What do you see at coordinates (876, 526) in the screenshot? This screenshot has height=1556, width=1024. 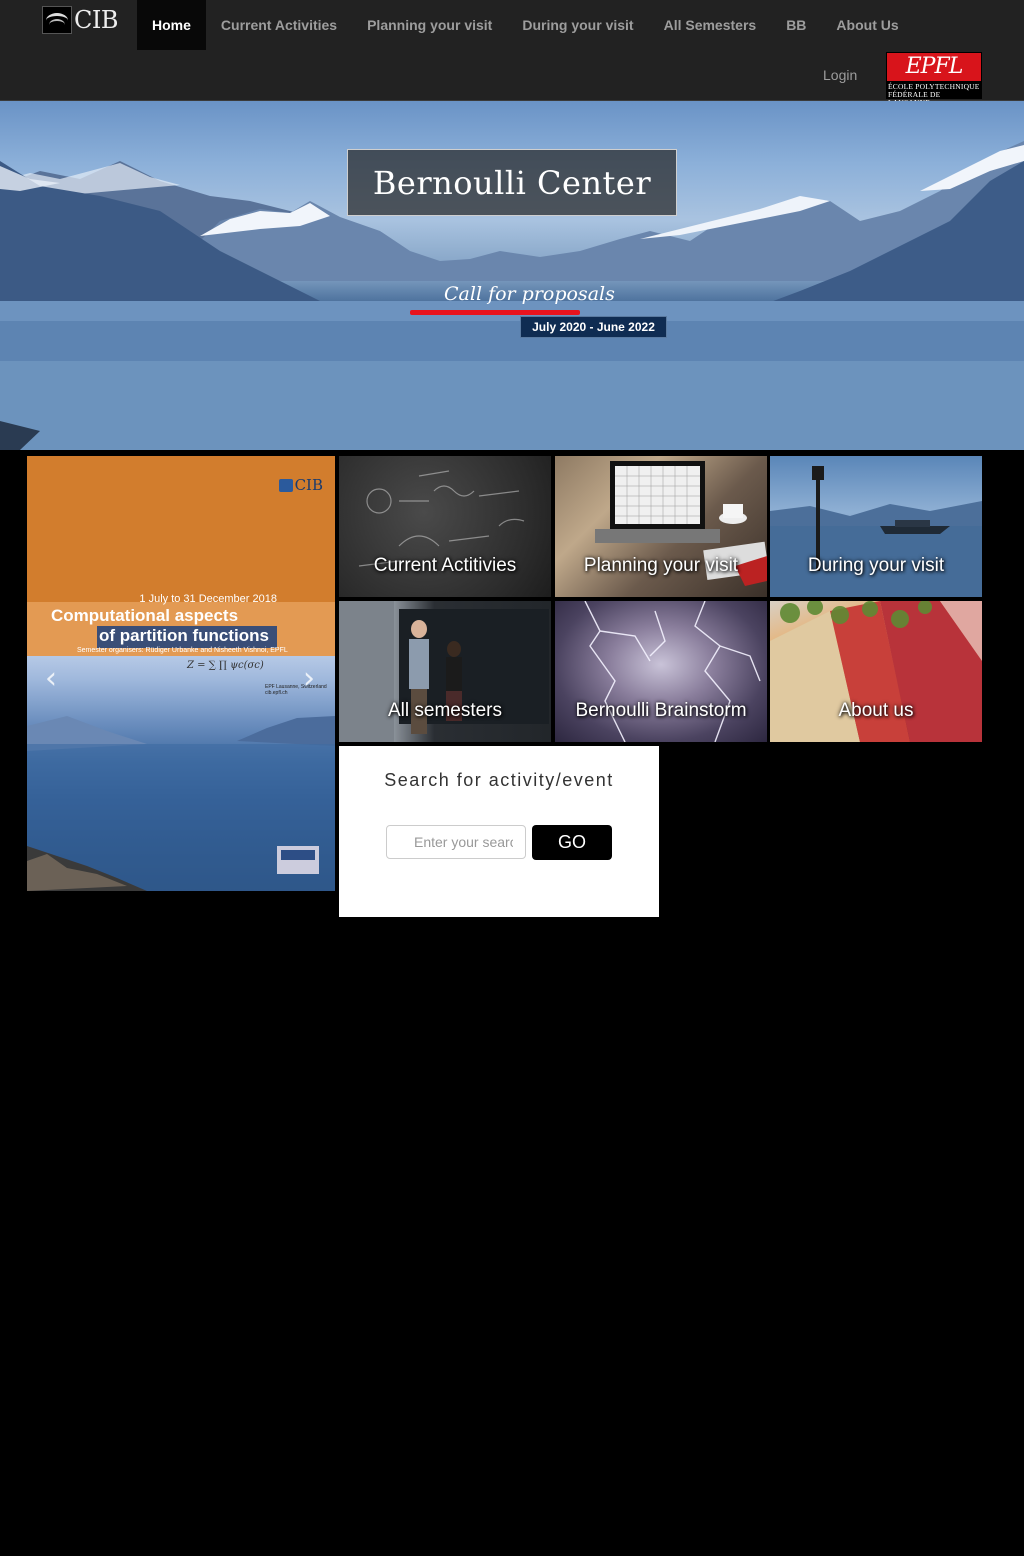 I see `tile-during-your-visit: During your visit` at bounding box center [876, 526].